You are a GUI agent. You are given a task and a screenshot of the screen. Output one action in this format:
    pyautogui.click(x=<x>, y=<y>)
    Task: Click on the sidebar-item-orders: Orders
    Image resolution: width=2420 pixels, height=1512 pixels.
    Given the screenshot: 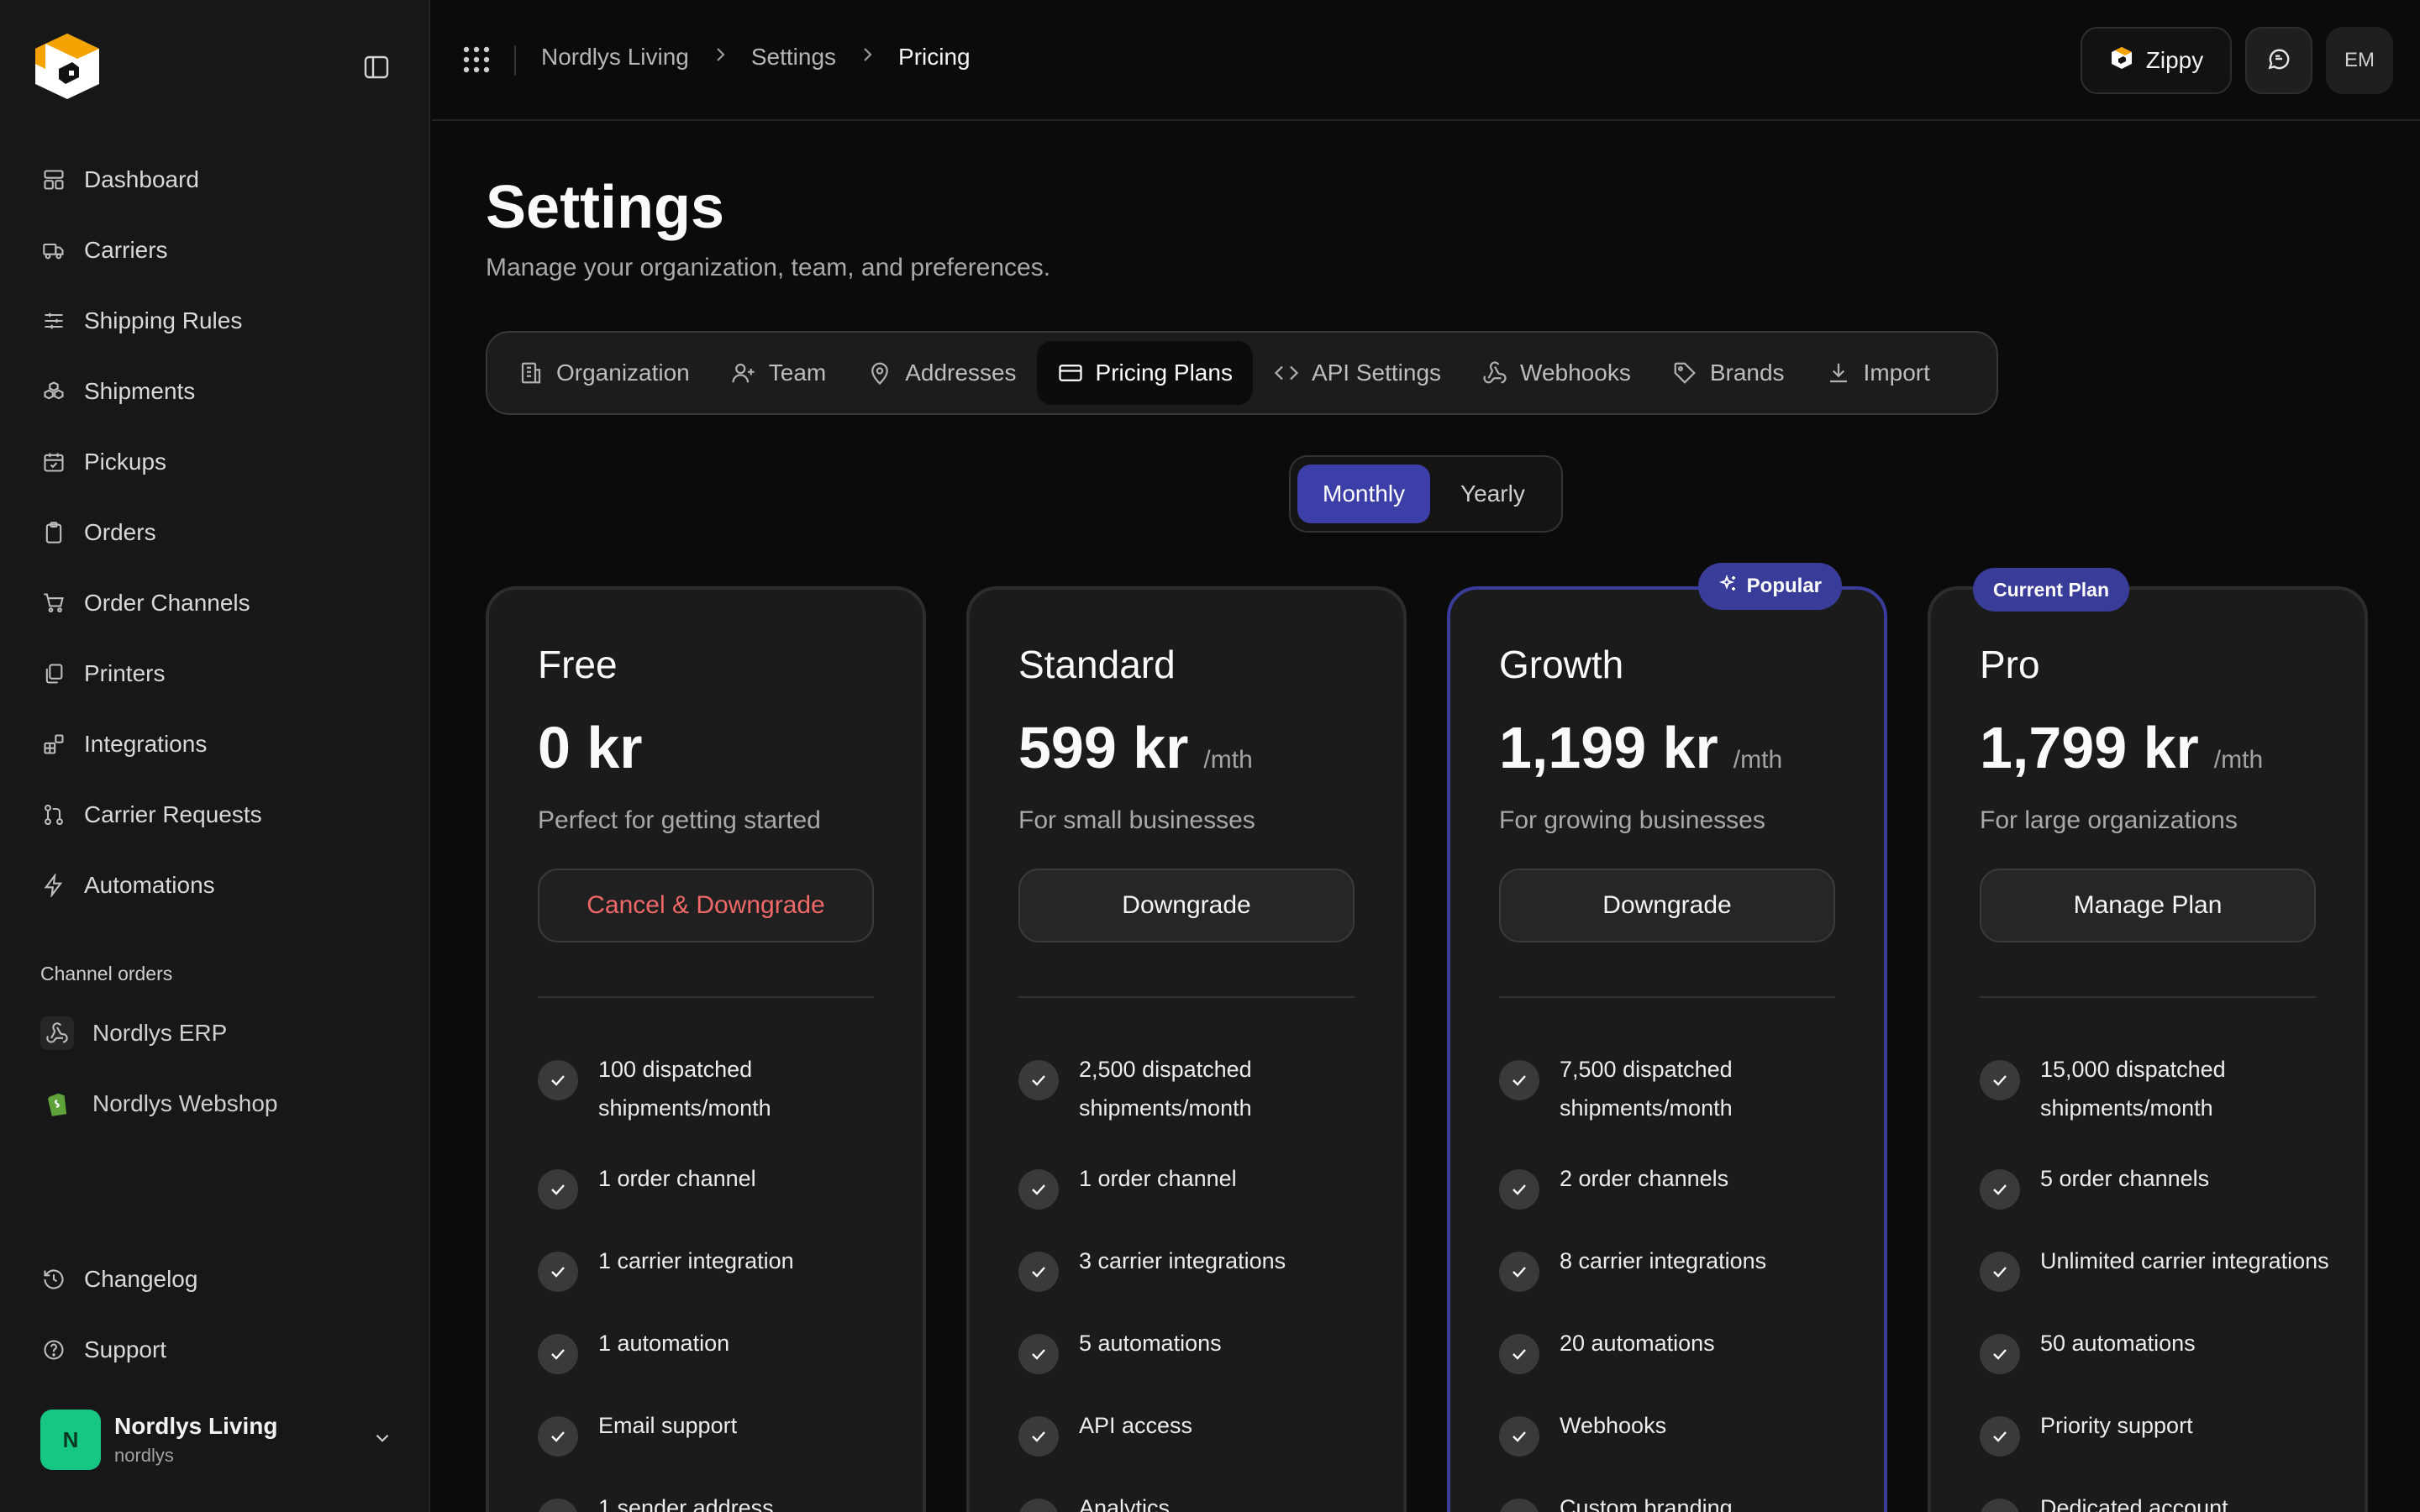 What is the action you would take?
    pyautogui.click(x=217, y=532)
    